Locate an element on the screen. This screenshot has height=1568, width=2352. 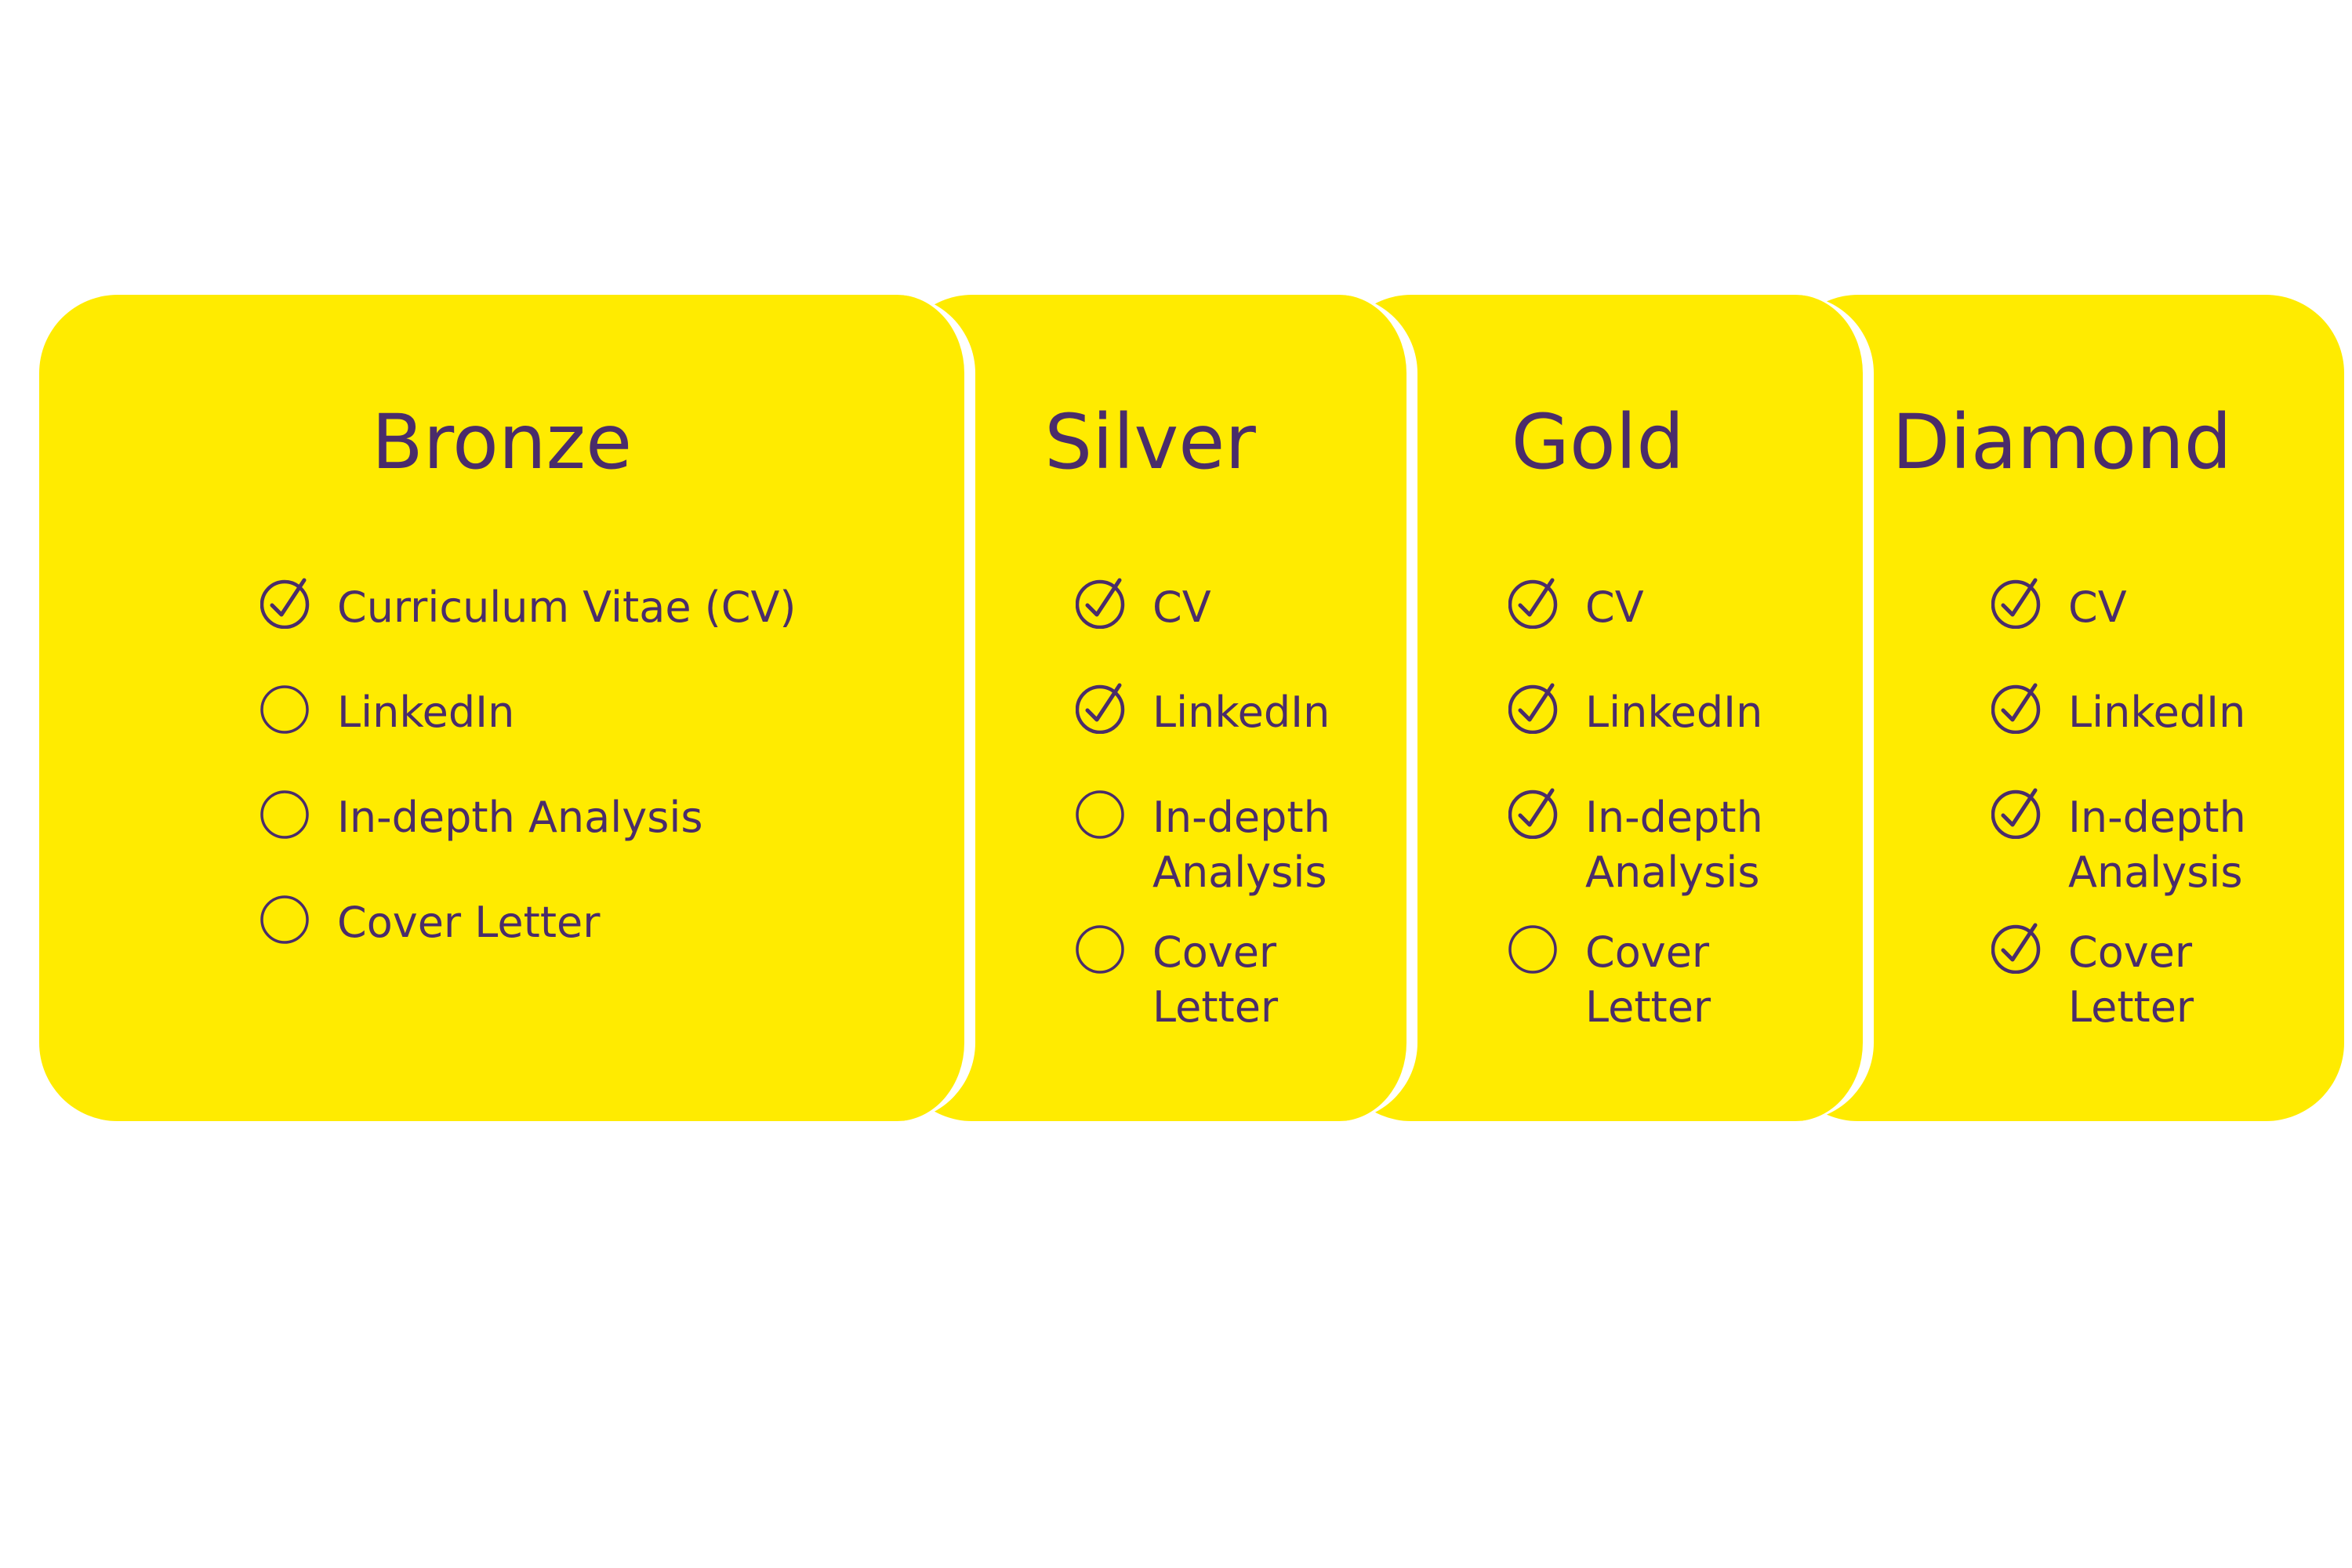
tier-name: Bronze is located at coordinates (502, 442).